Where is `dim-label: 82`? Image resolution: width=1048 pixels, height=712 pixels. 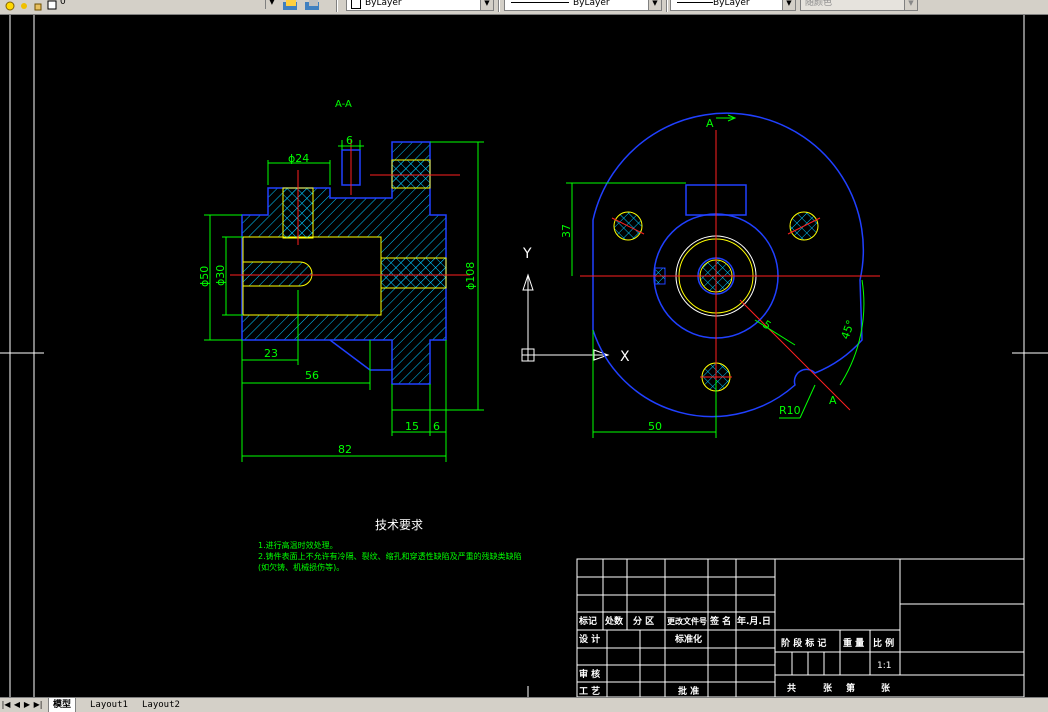
dim-label: 82 is located at coordinates (345, 449).